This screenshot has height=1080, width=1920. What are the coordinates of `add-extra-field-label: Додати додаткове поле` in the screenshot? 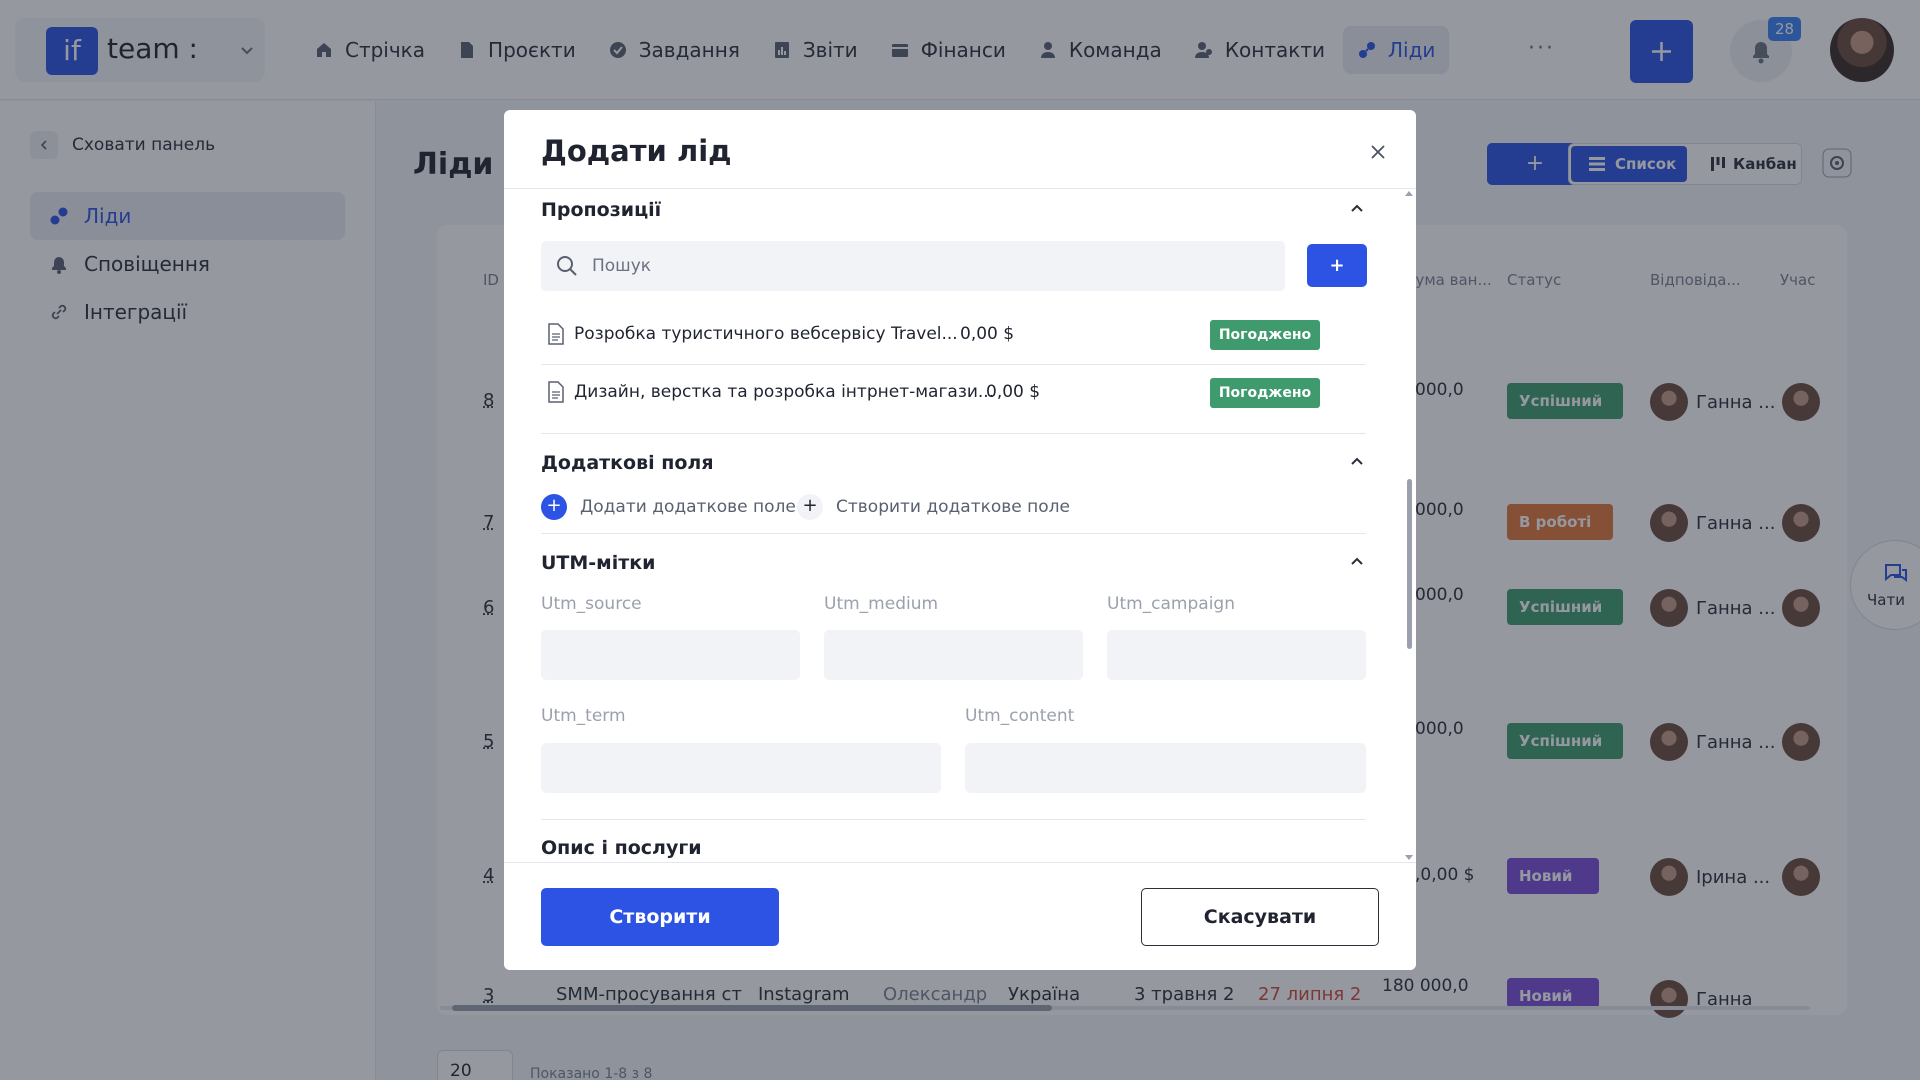 It's located at (688, 507).